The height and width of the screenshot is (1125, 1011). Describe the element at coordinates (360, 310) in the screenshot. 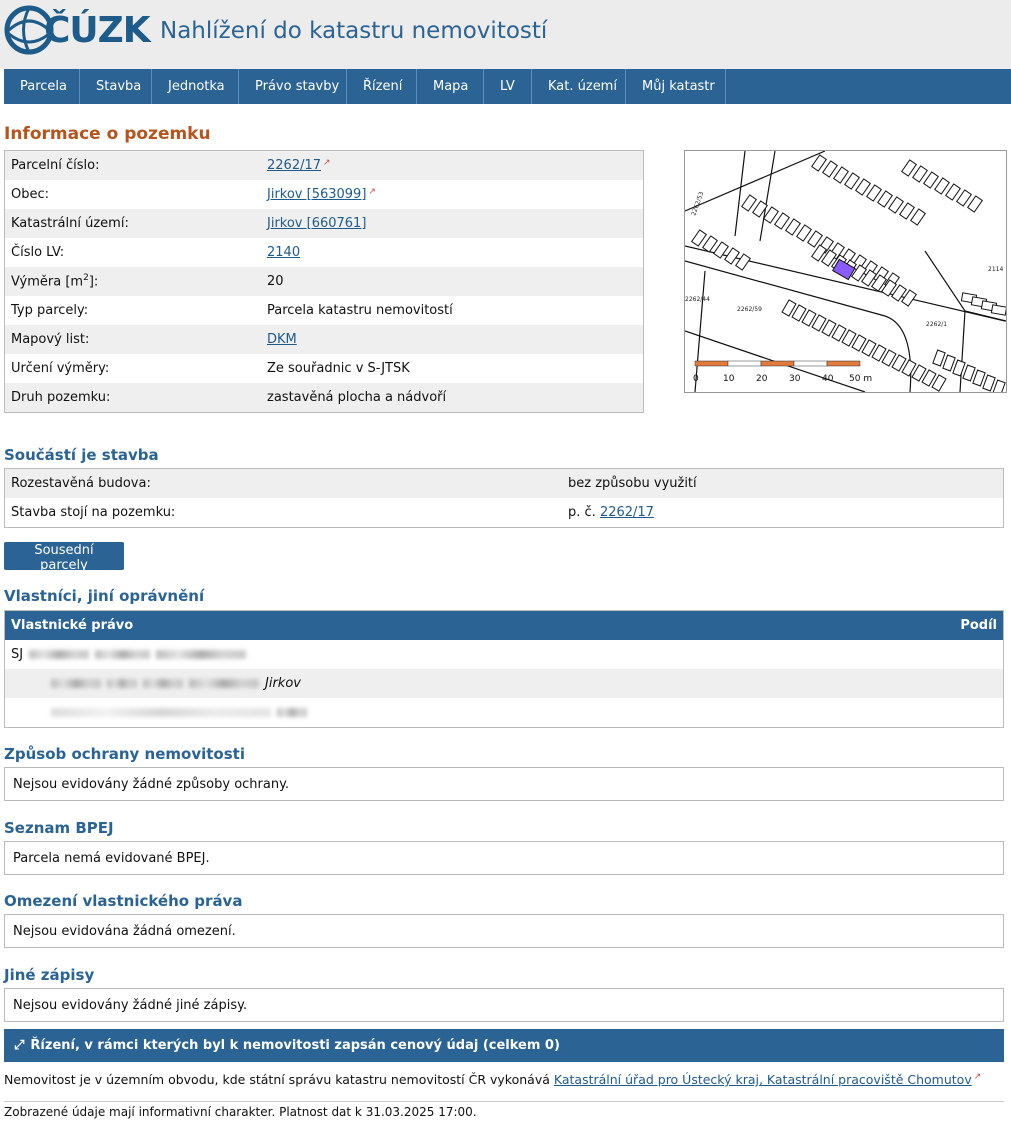

I see `row-value: Parcela katastru nemovitostí` at that location.